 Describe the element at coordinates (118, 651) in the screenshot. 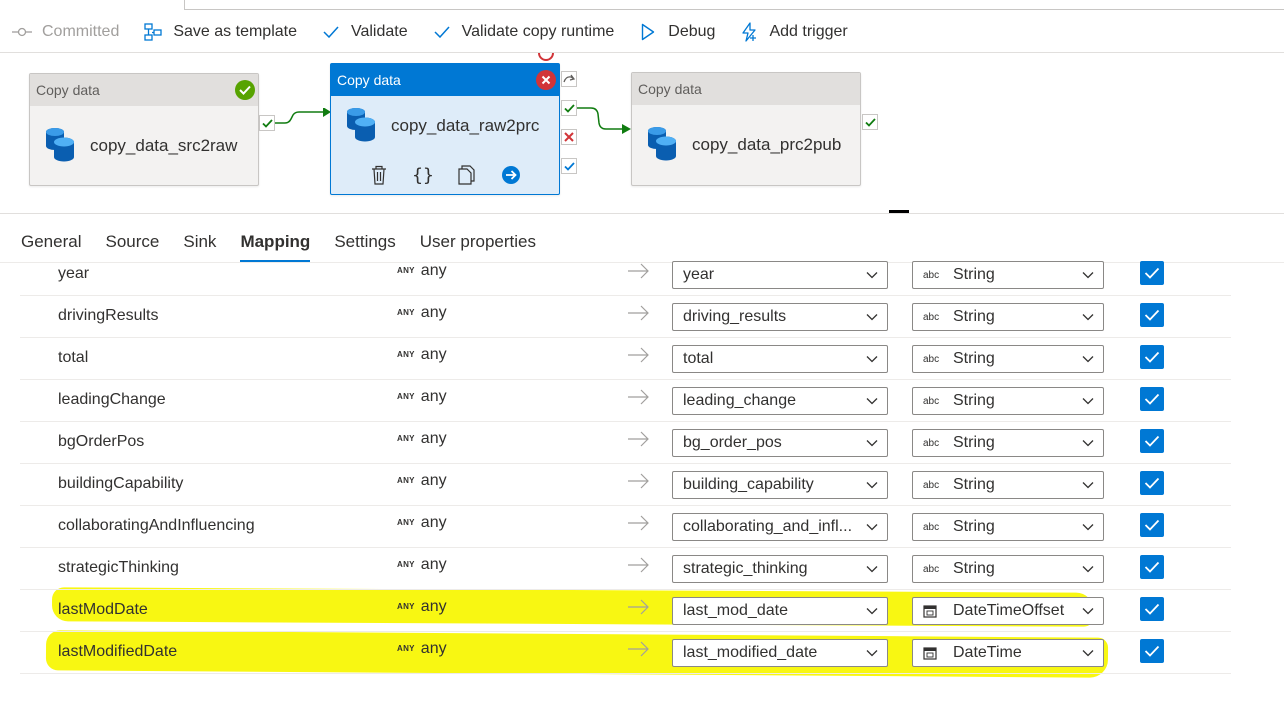

I see `source-column-name: lastModifiedDate` at that location.